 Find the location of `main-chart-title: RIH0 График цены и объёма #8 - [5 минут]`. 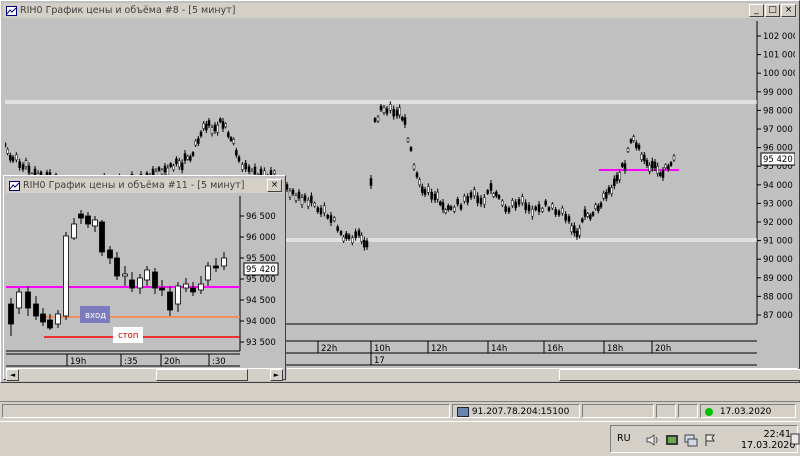

main-chart-title: RIH0 График цены и объёма #8 - [5 минут] is located at coordinates (128, 10).